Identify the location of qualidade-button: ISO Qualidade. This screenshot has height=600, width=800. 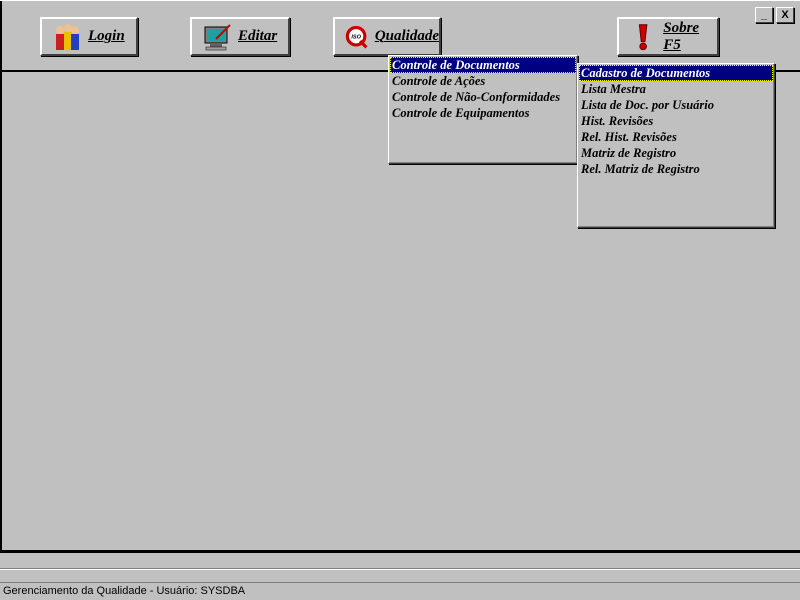
(387, 36).